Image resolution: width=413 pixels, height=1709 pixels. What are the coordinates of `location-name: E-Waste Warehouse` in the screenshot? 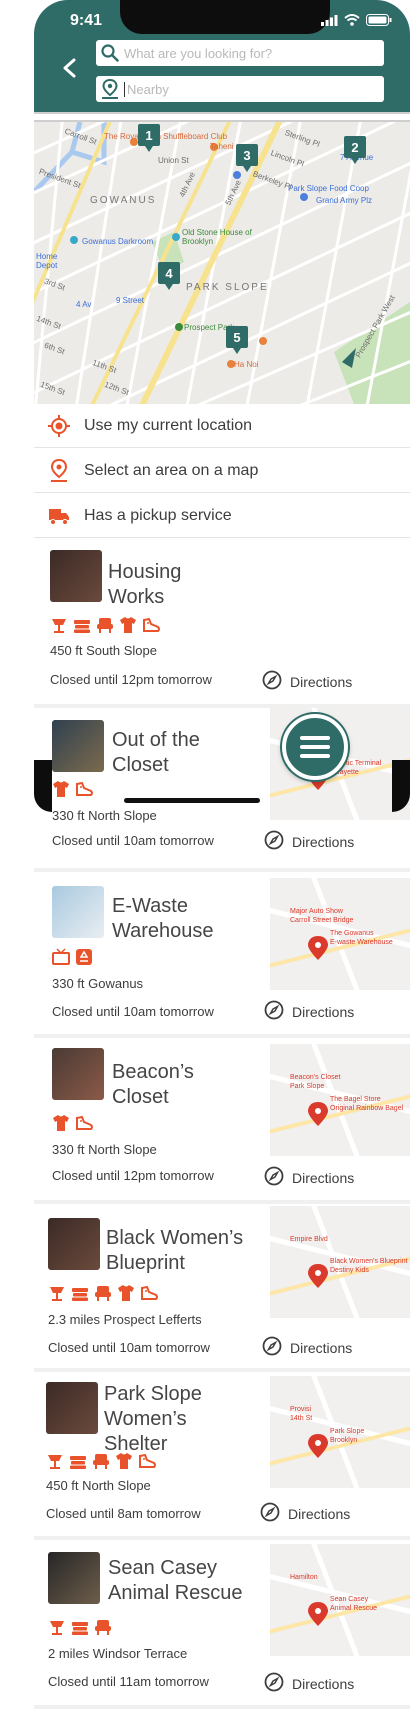 It's located at (163, 919).